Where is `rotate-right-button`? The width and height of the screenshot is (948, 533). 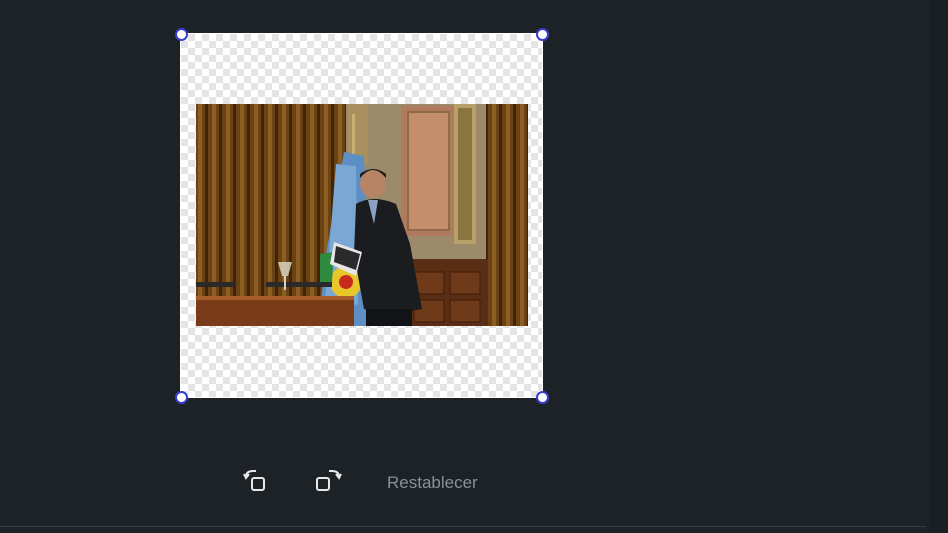
rotate-right-button is located at coordinates (328, 482).